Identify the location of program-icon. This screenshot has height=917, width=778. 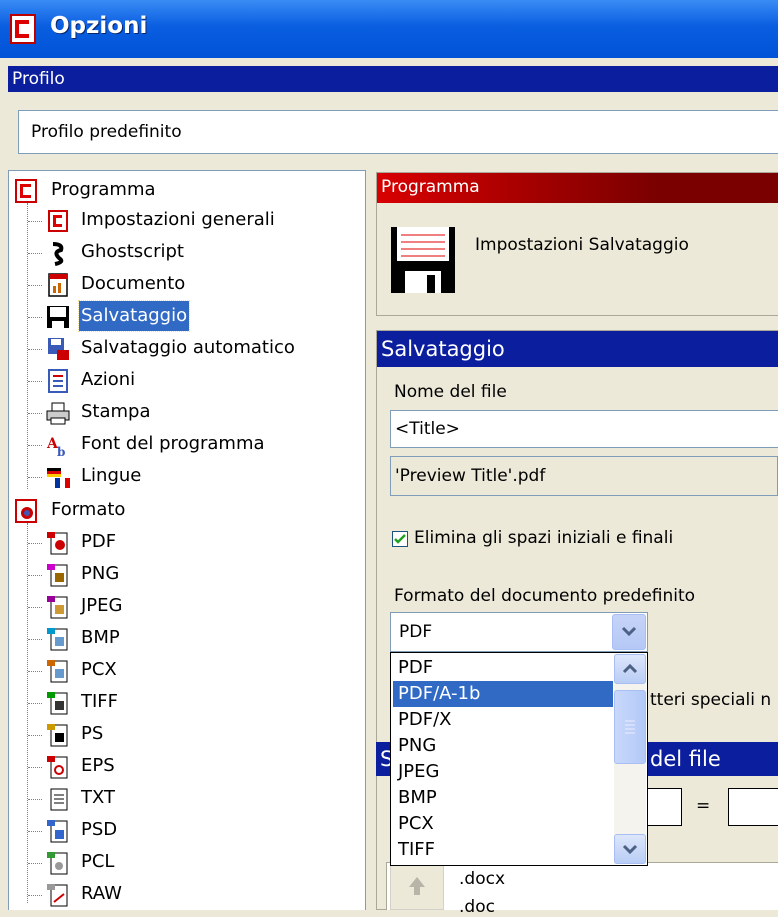
(26, 191).